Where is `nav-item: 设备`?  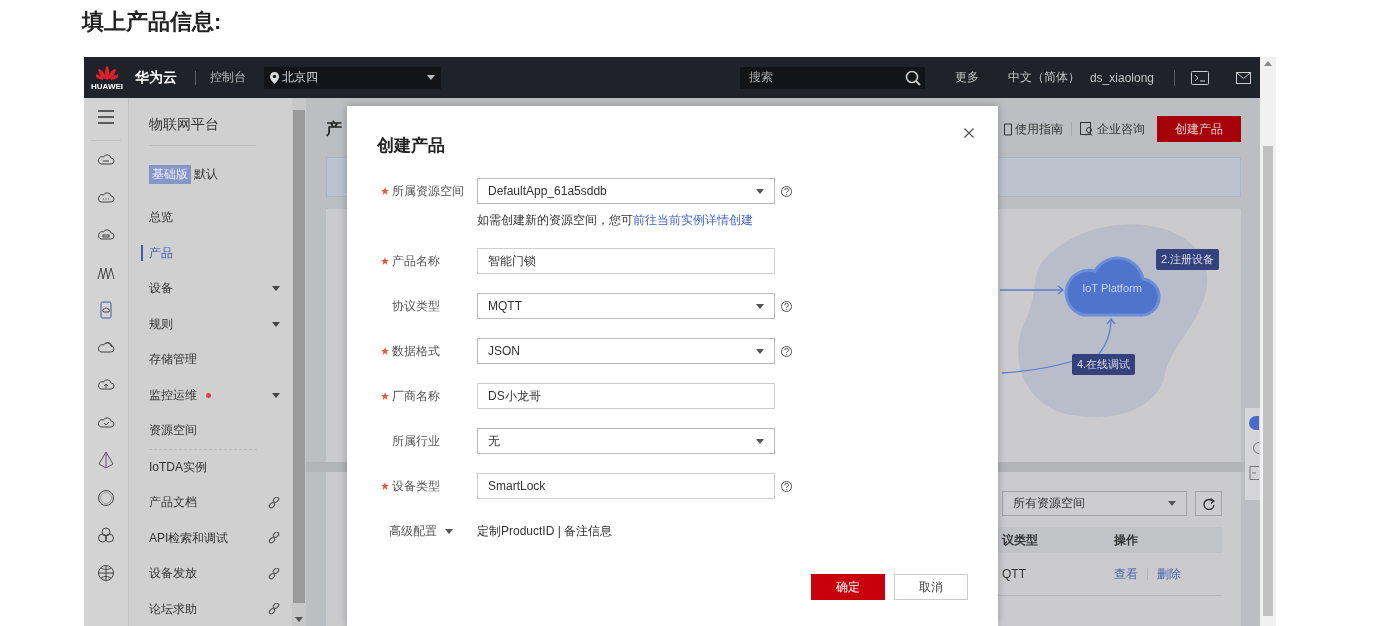
nav-item: 设备 is located at coordinates (161, 289).